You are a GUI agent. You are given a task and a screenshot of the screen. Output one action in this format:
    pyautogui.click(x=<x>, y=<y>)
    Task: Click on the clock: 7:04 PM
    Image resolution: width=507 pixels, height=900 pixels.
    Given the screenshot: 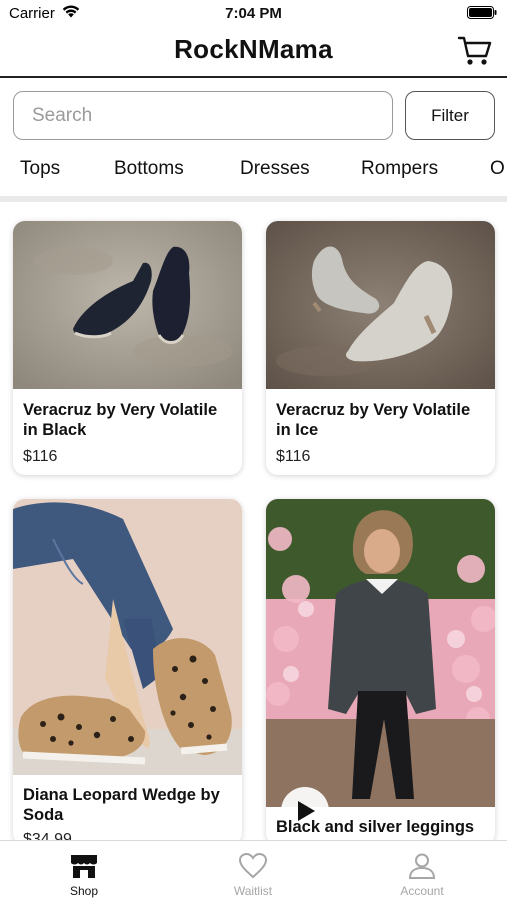 What is the action you would take?
    pyautogui.click(x=253, y=13)
    